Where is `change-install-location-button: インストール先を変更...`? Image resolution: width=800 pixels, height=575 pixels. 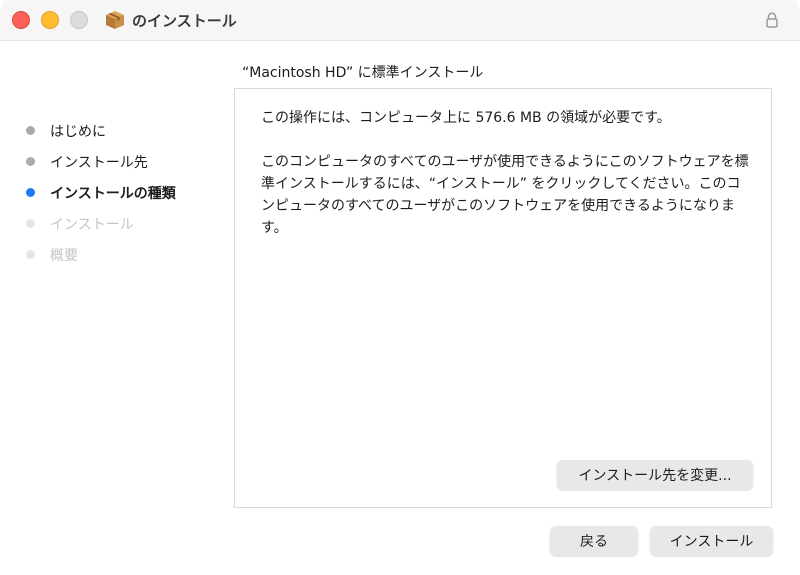 change-install-location-button: インストール先を変更... is located at coordinates (655, 475).